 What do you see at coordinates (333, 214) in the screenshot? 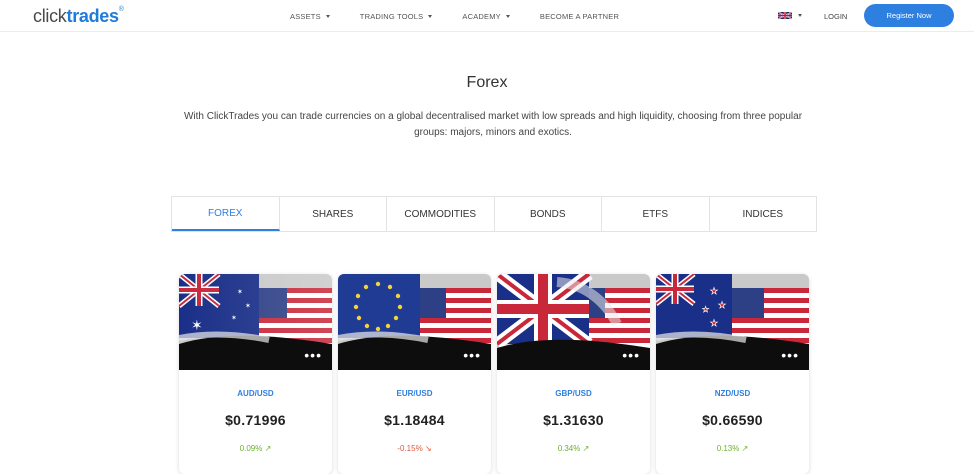
I see `tab-shares: SHARES` at bounding box center [333, 214].